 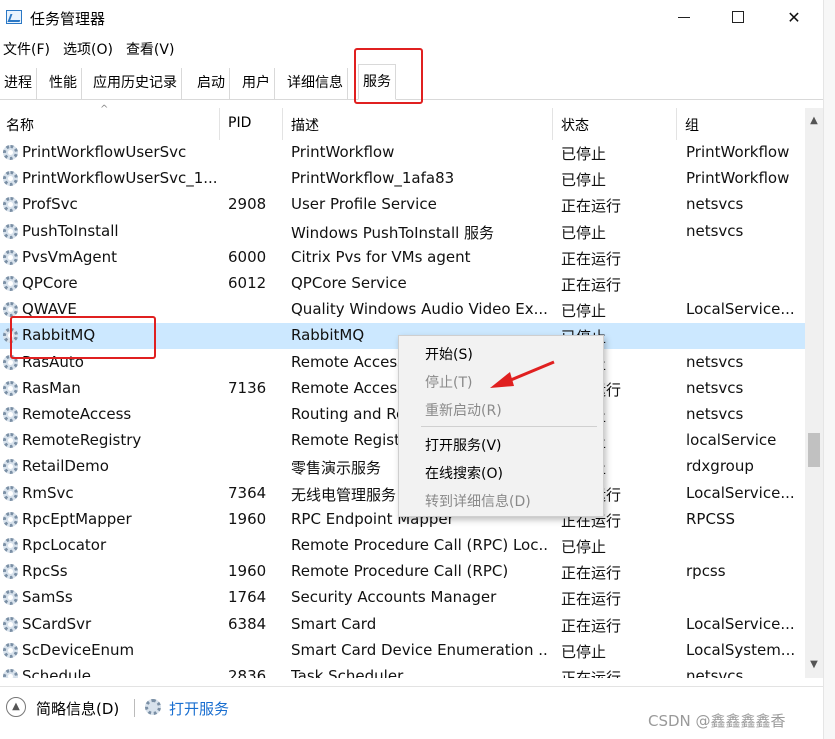 What do you see at coordinates (53, 361) in the screenshot?
I see `service-name: RasAuto` at bounding box center [53, 361].